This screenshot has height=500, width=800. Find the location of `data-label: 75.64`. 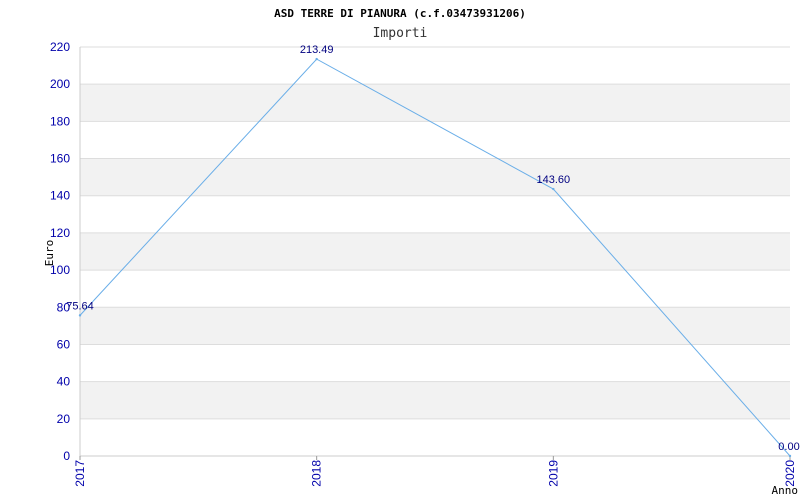

data-label: 75.64 is located at coordinates (80, 306).